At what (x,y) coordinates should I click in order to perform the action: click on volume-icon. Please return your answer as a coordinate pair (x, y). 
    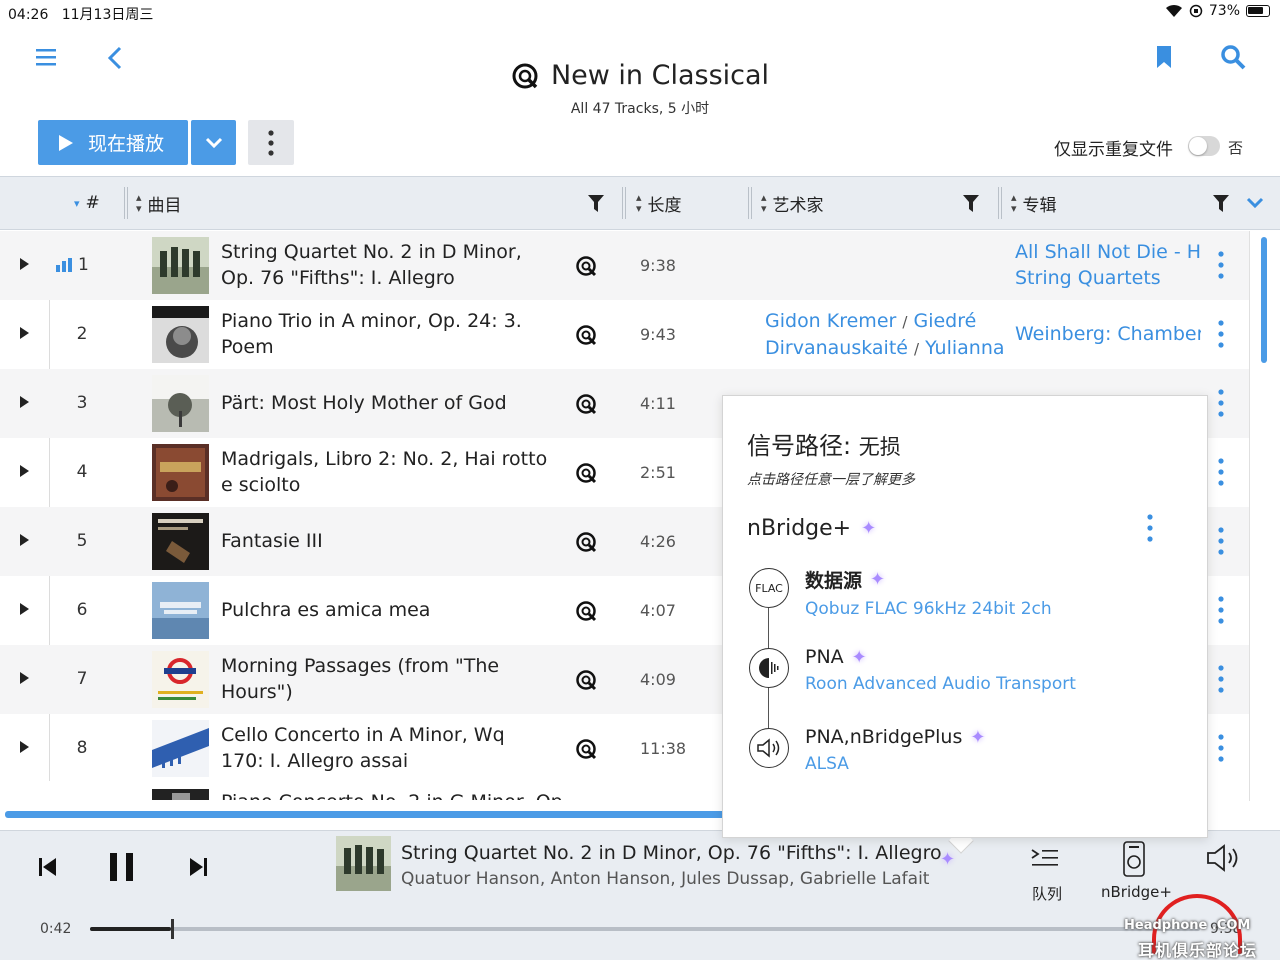
    Looking at the image, I should click on (1224, 858).